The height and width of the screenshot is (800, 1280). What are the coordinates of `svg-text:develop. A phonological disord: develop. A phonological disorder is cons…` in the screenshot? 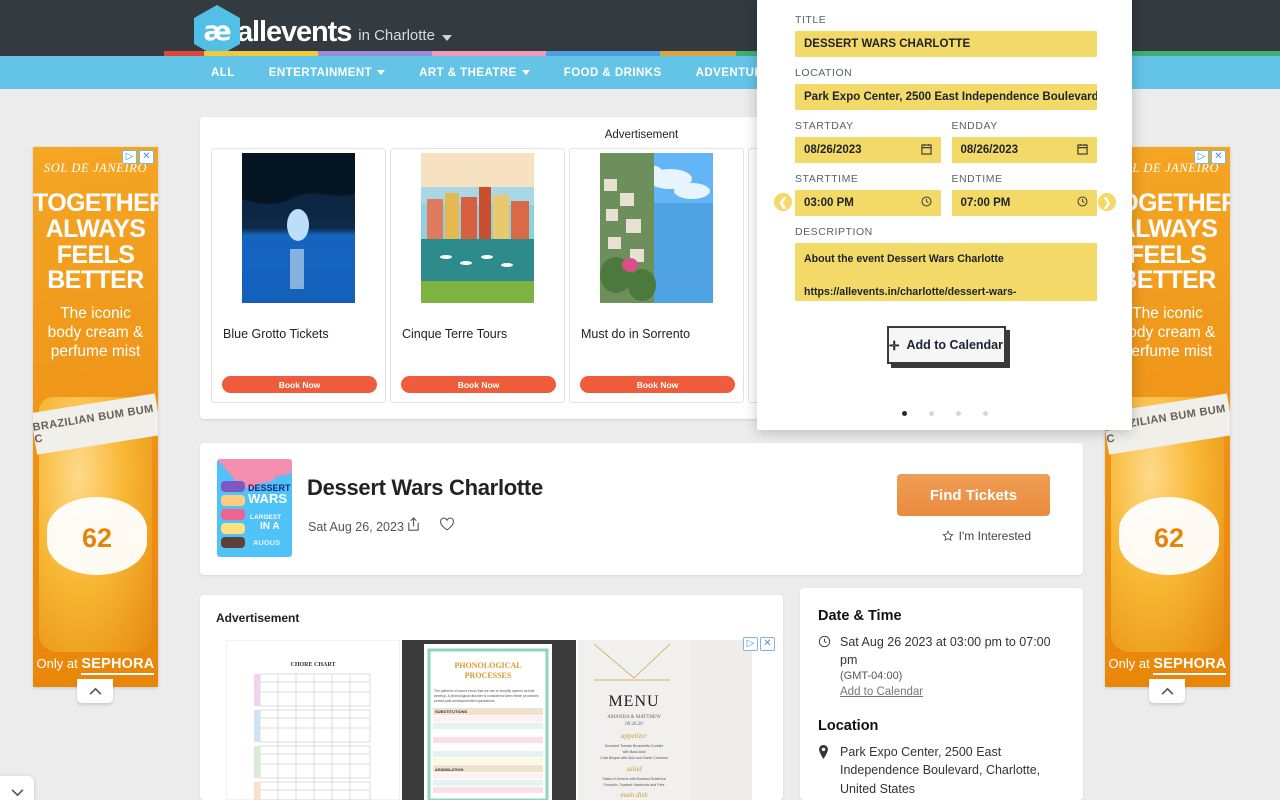 It's located at (486, 696).